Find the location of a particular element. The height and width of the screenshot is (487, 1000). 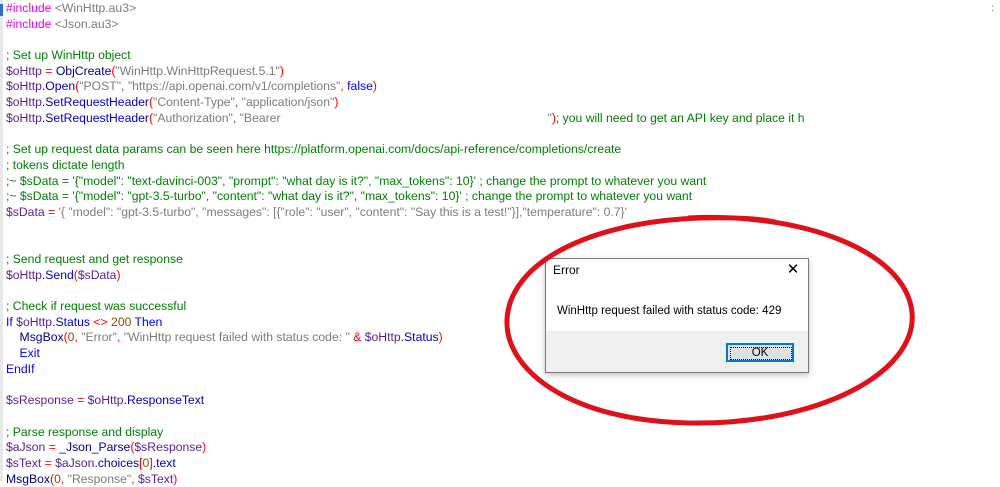

code-token: .Send is located at coordinates (57, 274).